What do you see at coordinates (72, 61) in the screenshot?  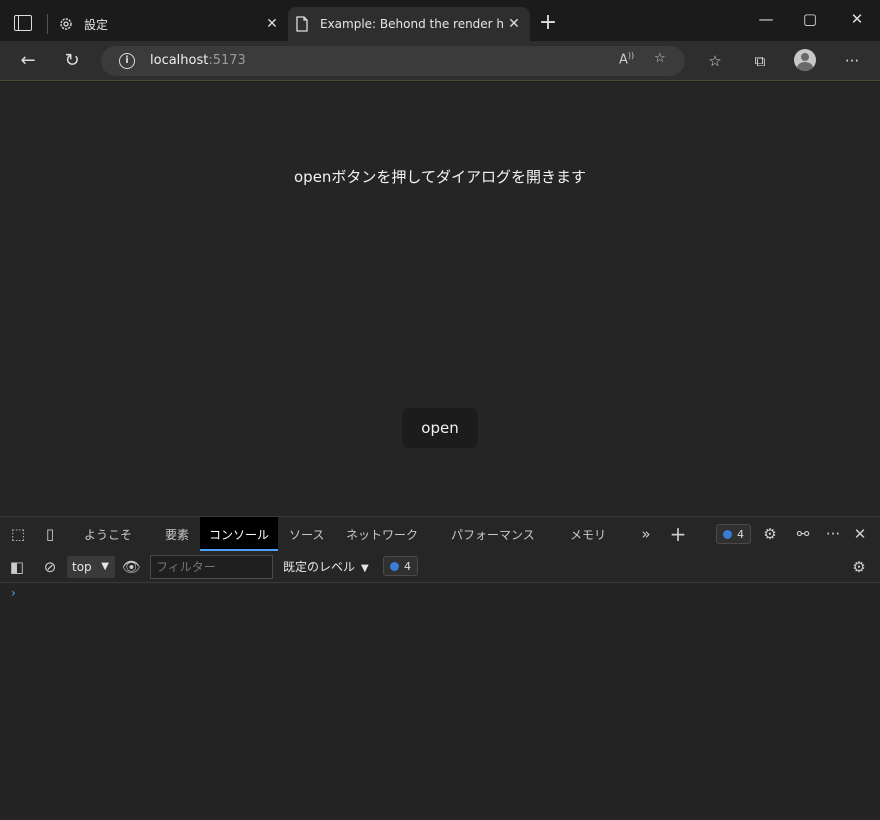 I see `refresh-icon: ↻` at bounding box center [72, 61].